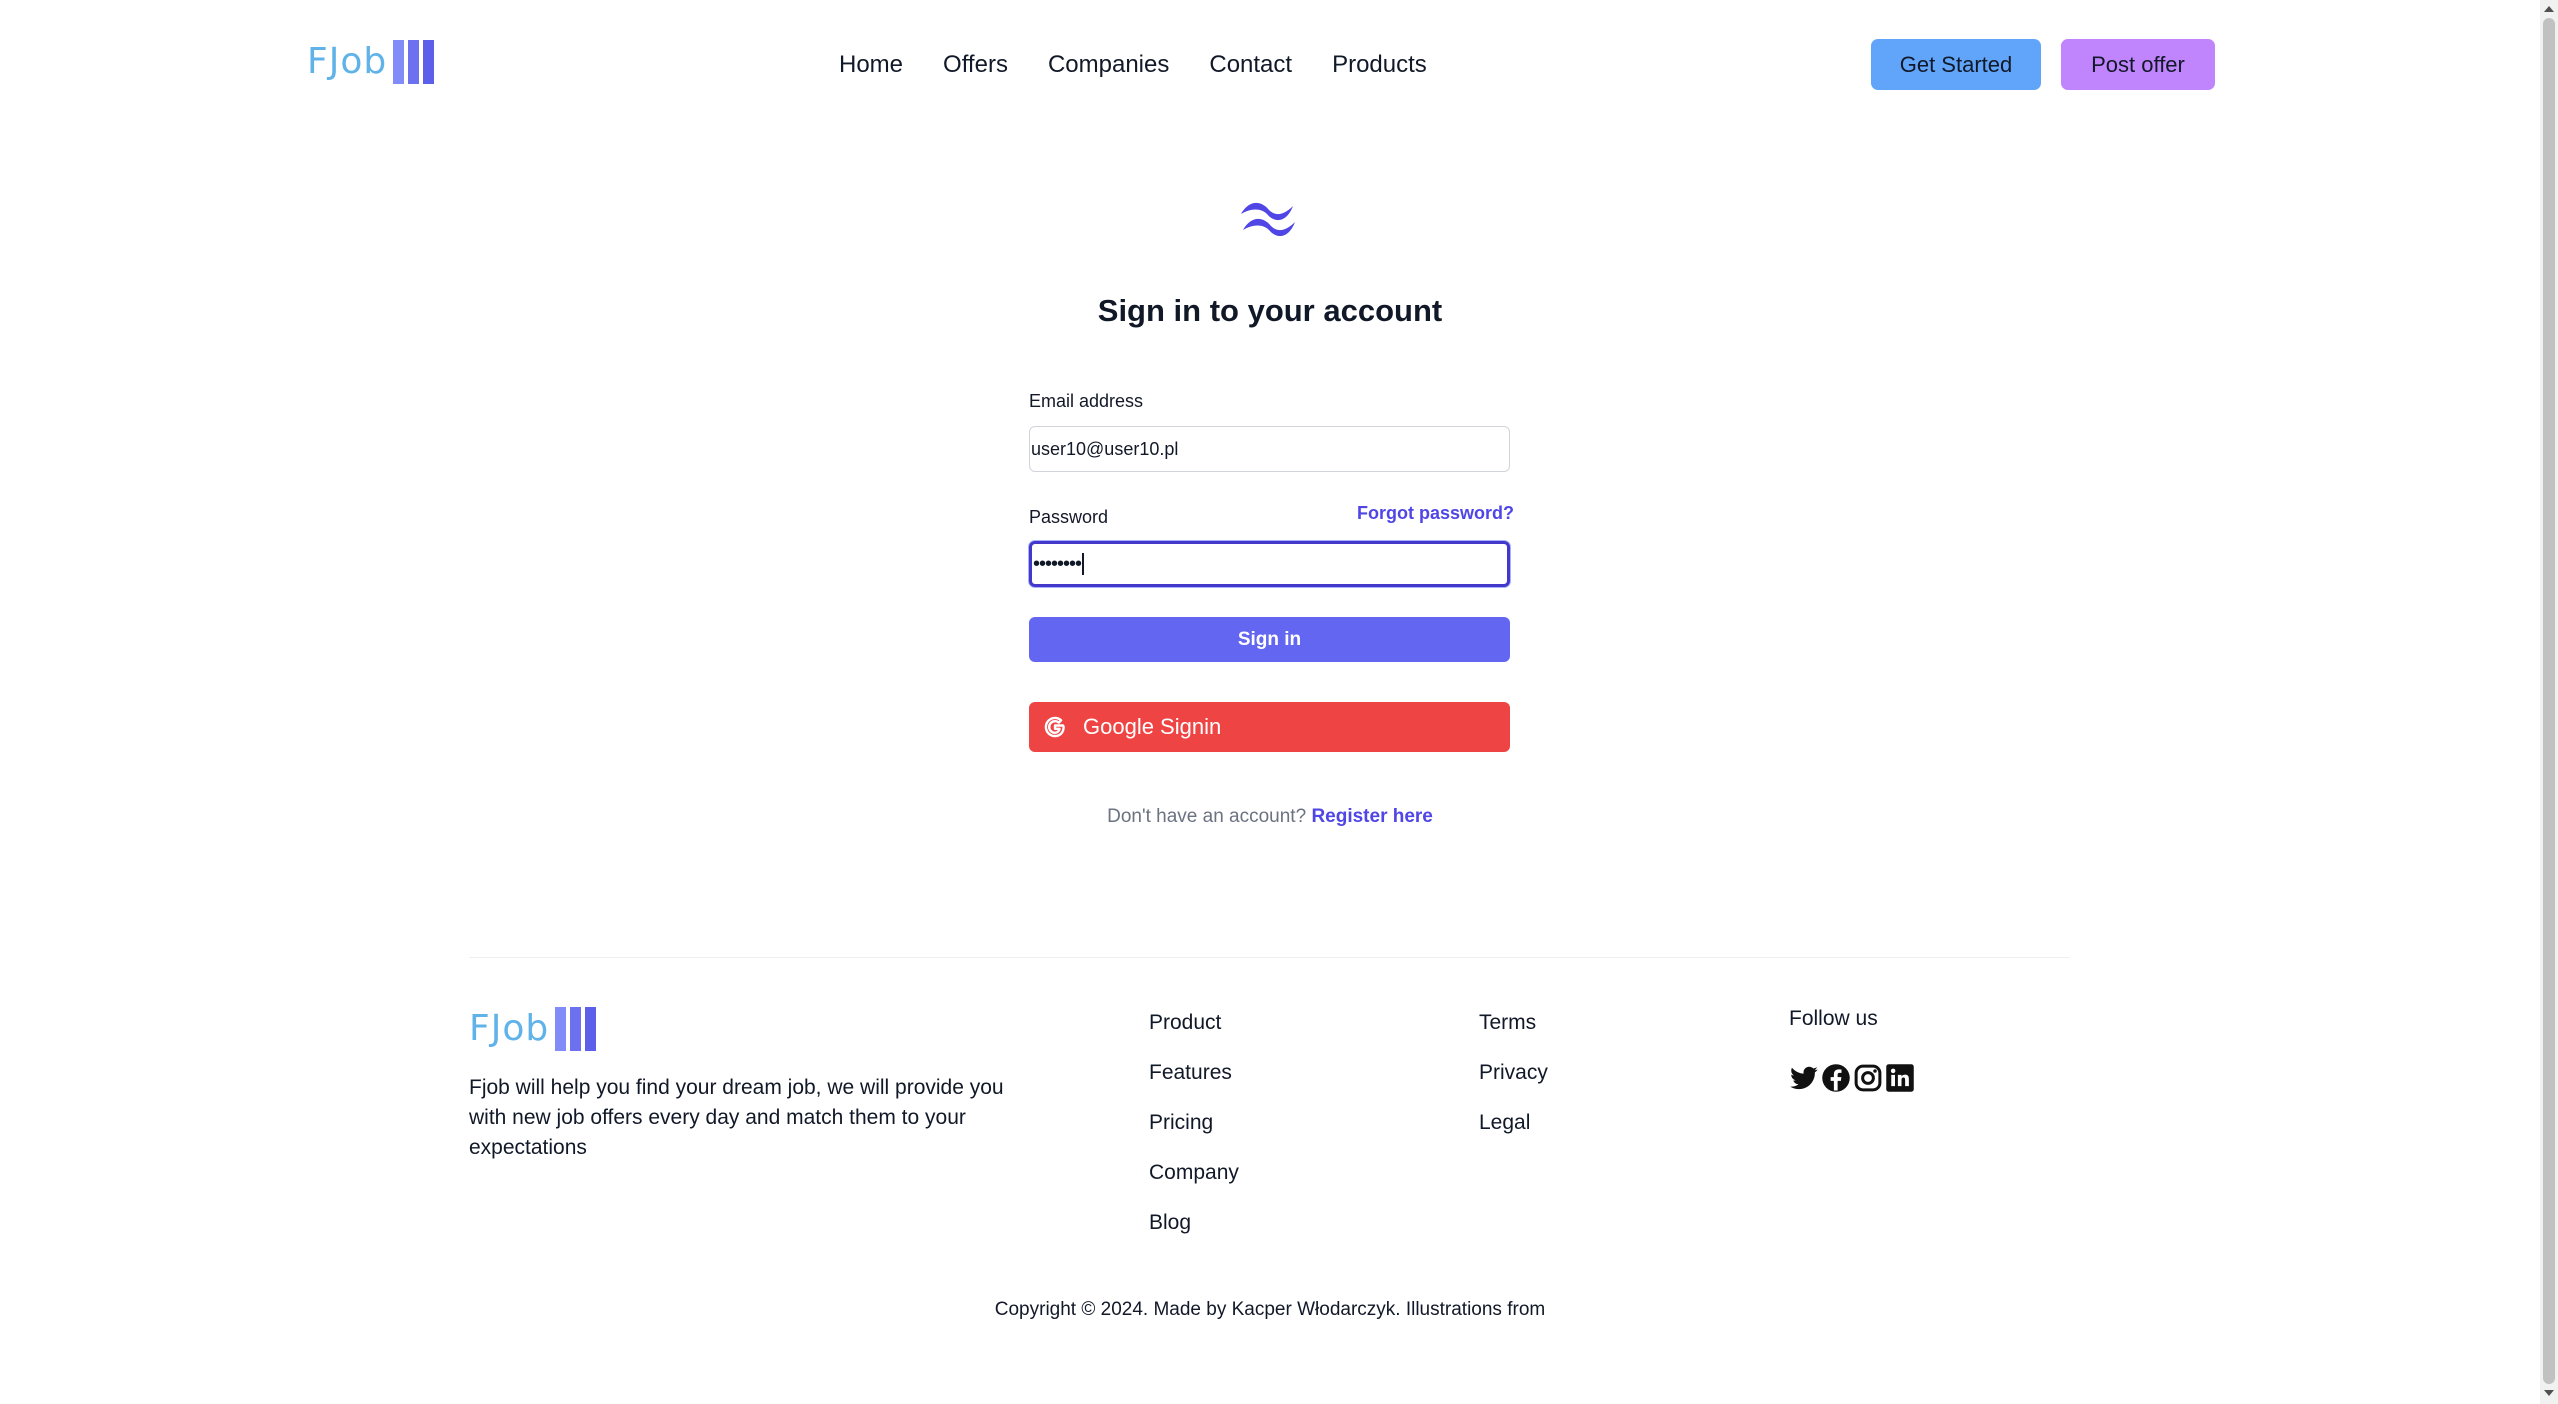 Image resolution: width=2558 pixels, height=1404 pixels. I want to click on footer-link-blog: Blog, so click(1194, 1223).